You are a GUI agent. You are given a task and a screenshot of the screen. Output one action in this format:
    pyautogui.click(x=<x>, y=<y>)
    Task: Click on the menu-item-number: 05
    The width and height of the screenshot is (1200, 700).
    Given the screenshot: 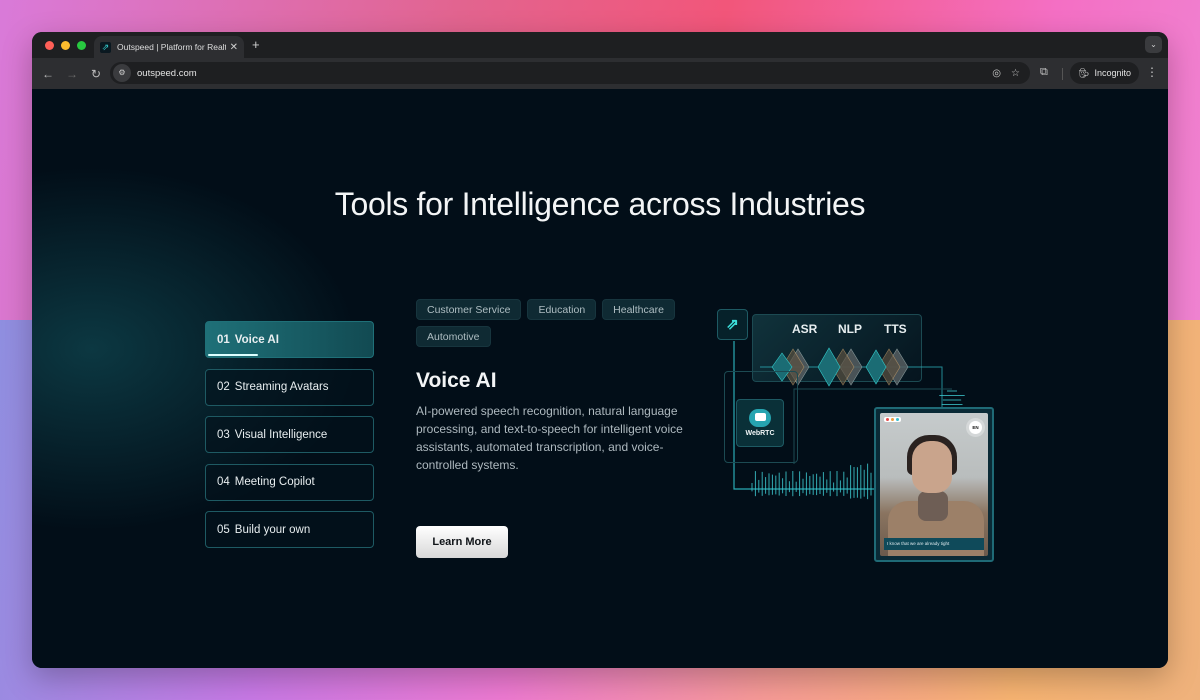 What is the action you would take?
    pyautogui.click(x=223, y=529)
    